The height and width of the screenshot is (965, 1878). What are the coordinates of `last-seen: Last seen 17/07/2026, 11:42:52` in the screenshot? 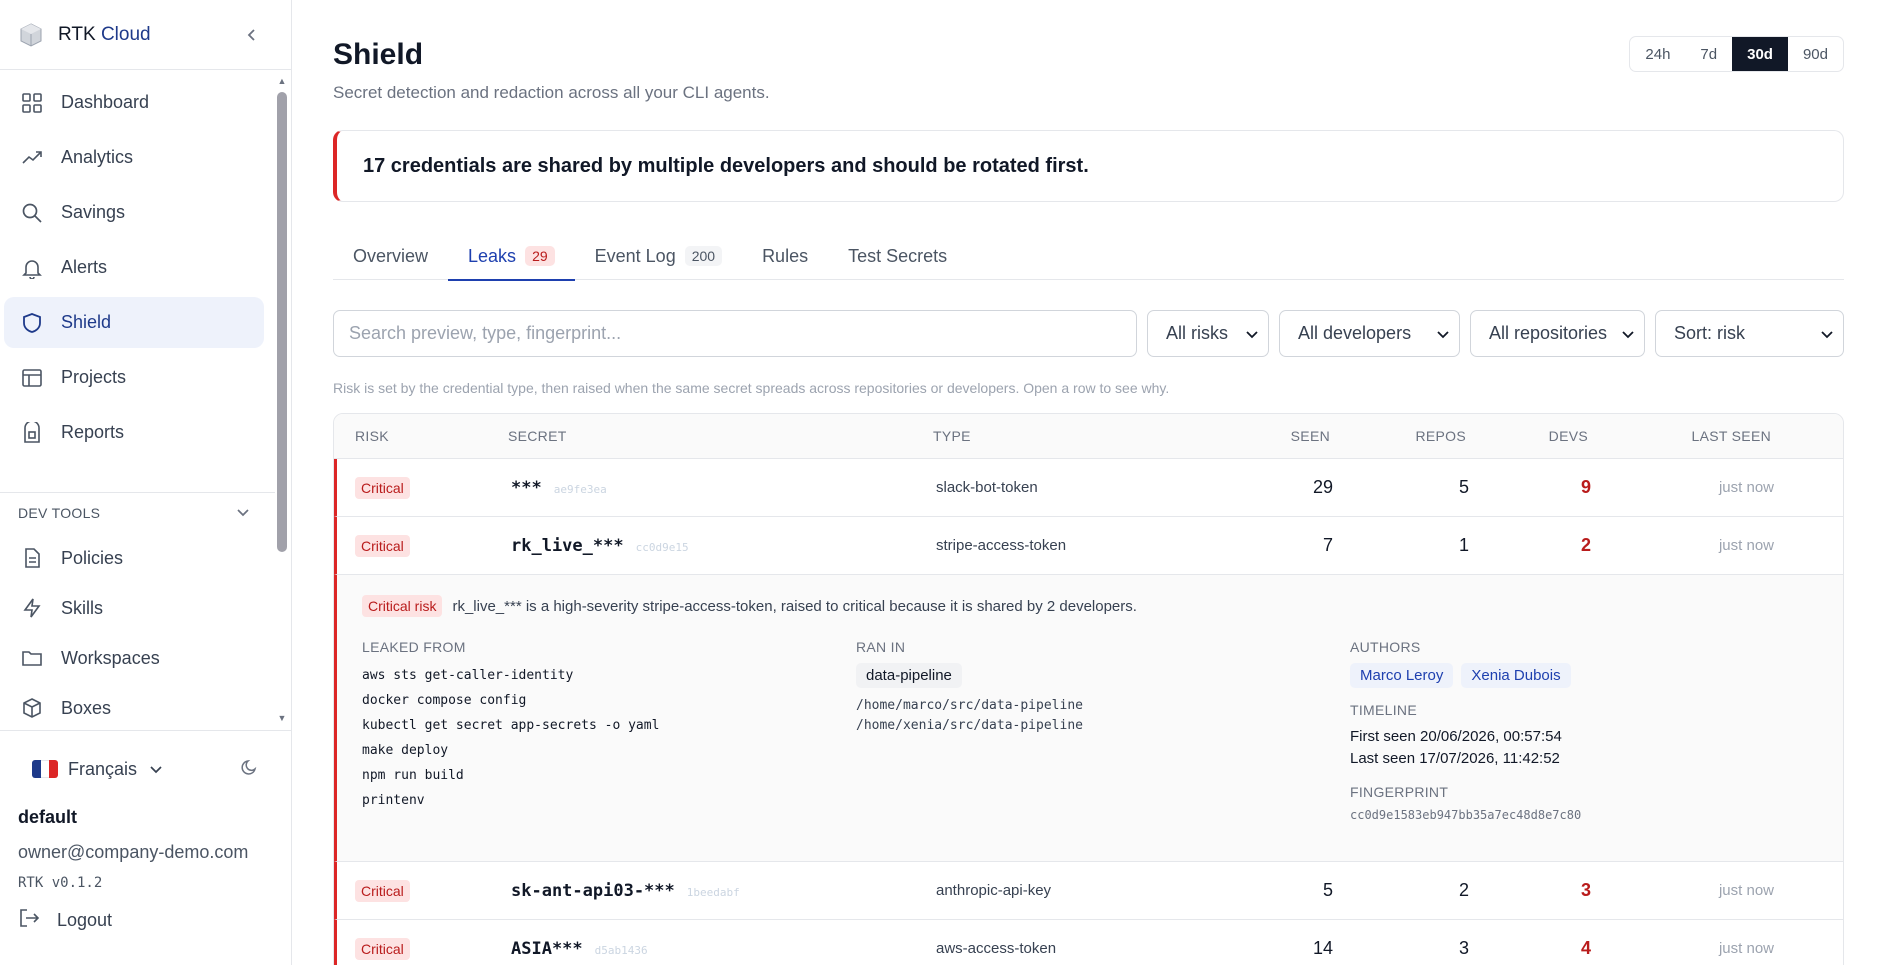 It's located at (1455, 758).